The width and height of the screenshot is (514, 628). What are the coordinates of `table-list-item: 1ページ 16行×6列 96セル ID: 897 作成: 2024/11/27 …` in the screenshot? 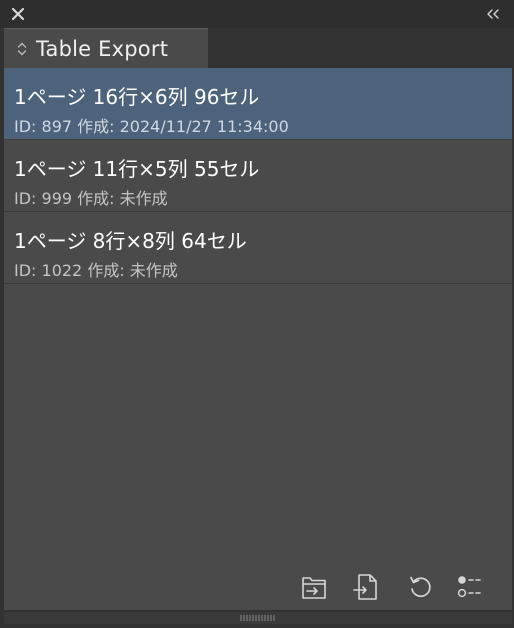 It's located at (258, 104).